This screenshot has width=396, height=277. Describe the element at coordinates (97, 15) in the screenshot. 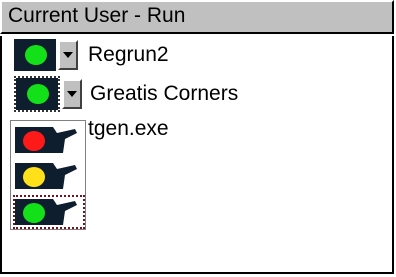

I see `column-header-title: Current User - Run` at that location.